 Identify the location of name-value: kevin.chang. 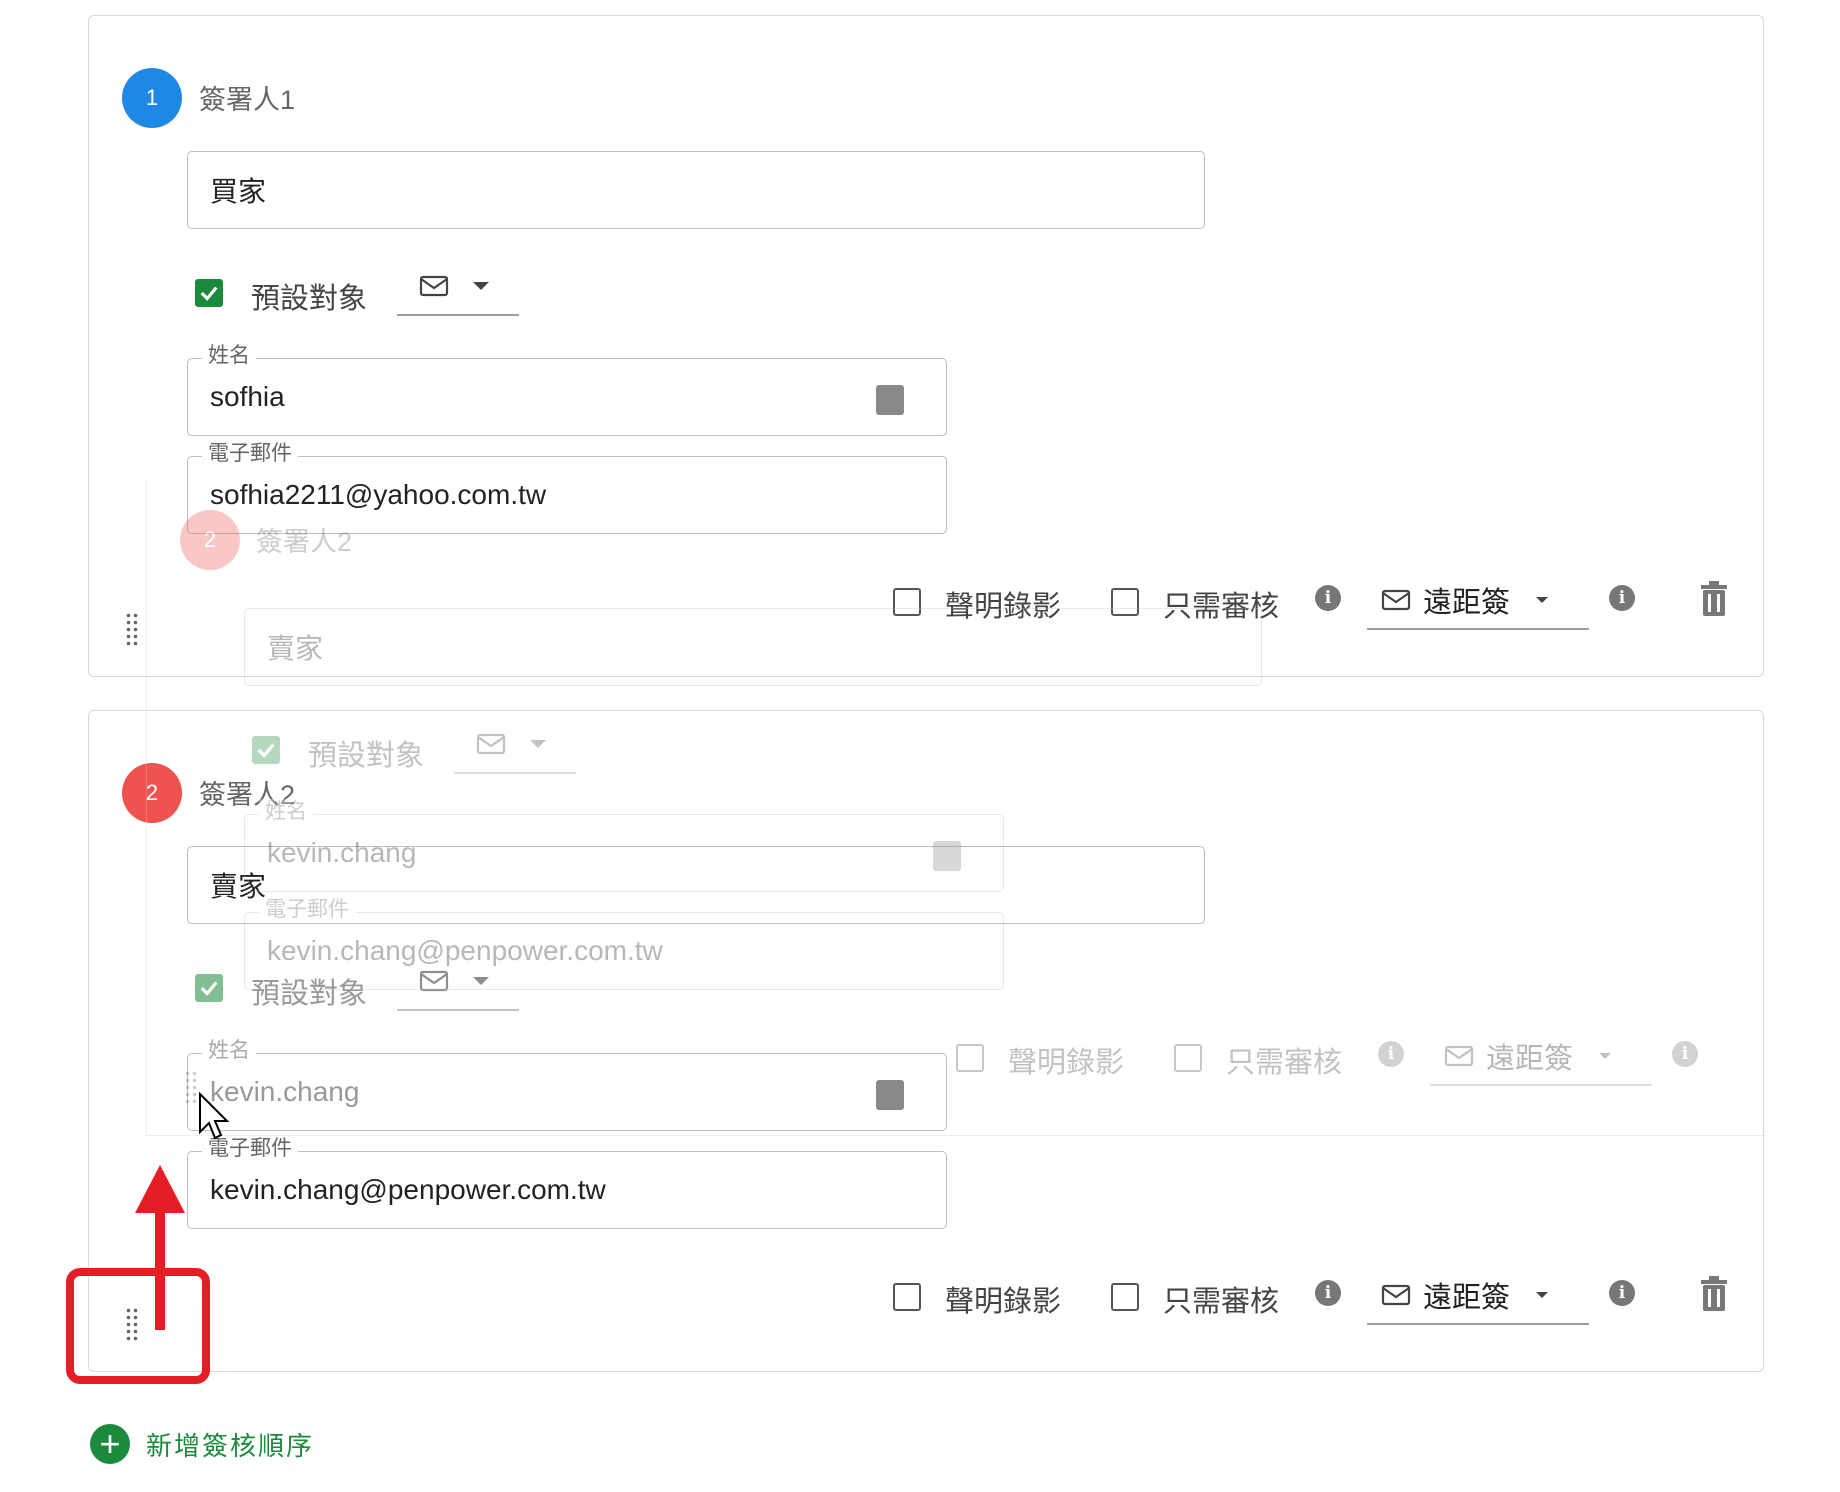
(285, 1091).